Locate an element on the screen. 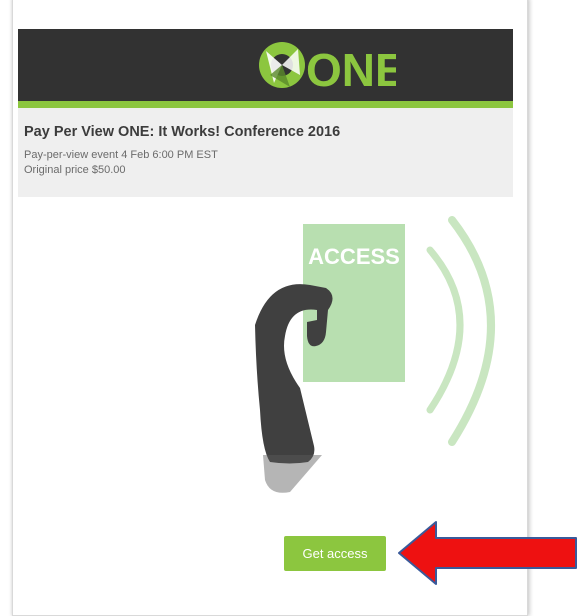  card-label: ACCESS is located at coordinates (354, 256).